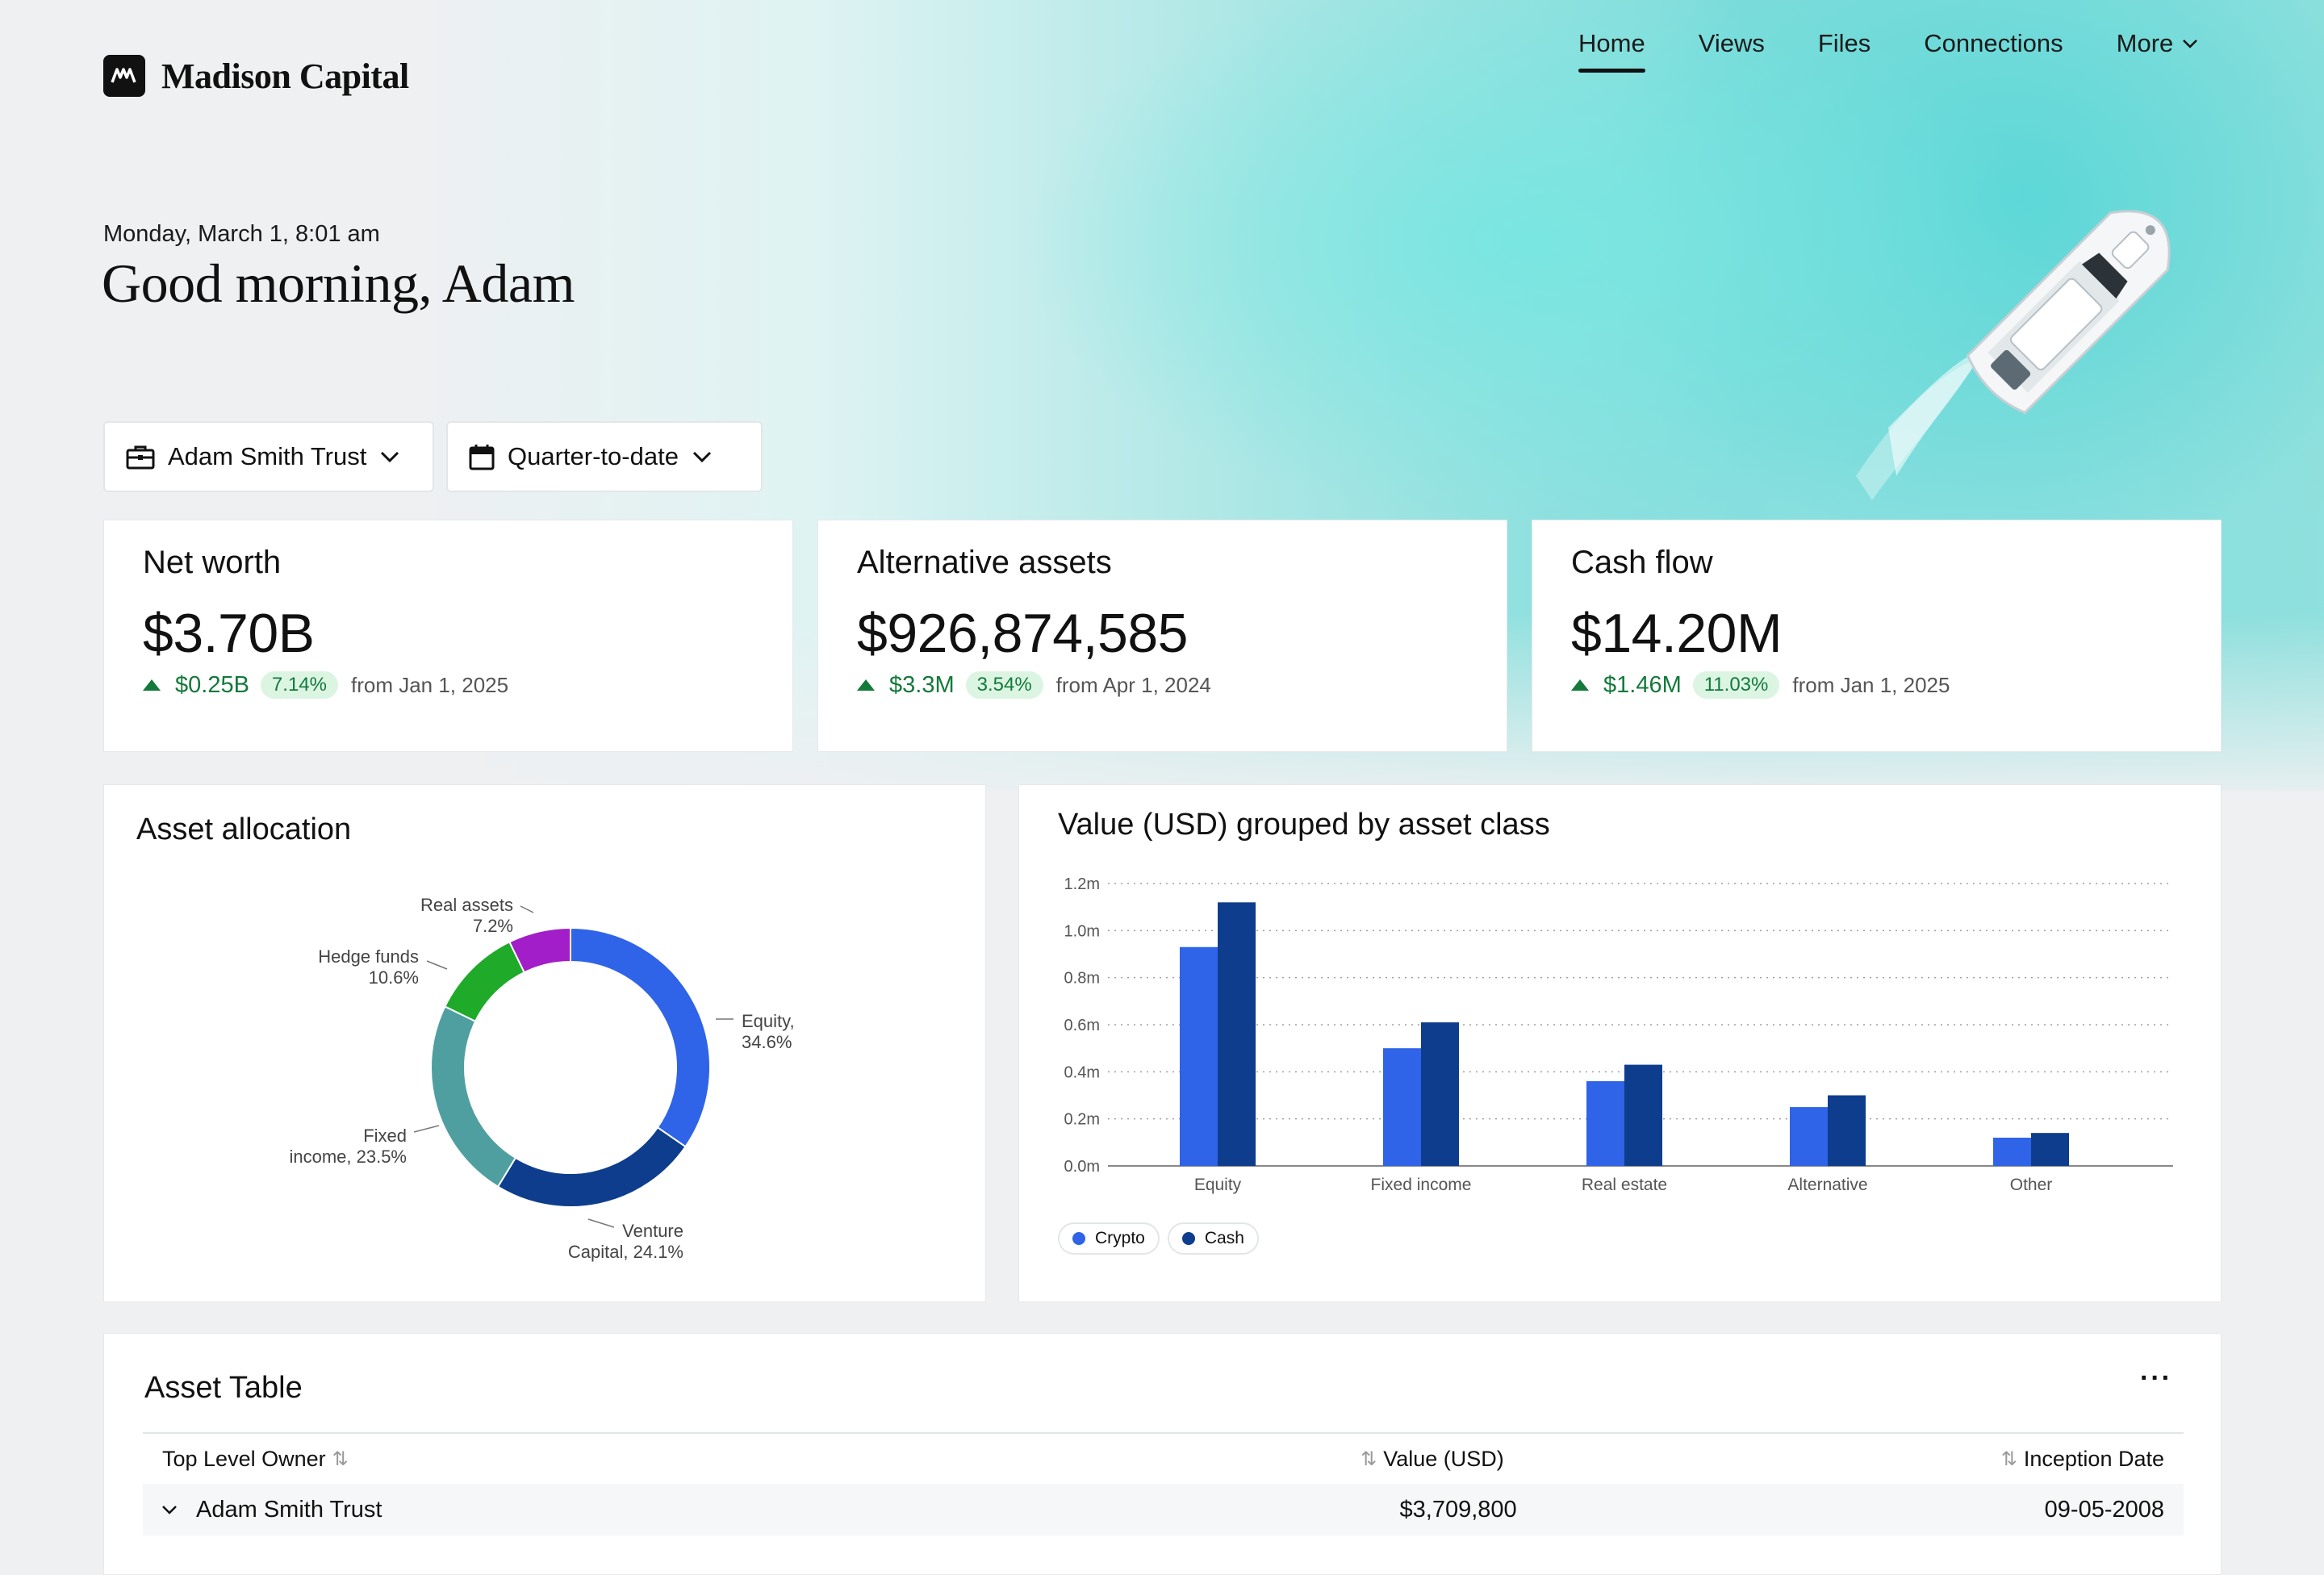  What do you see at coordinates (2050, 1150) in the screenshot?
I see `bar-cash-other` at bounding box center [2050, 1150].